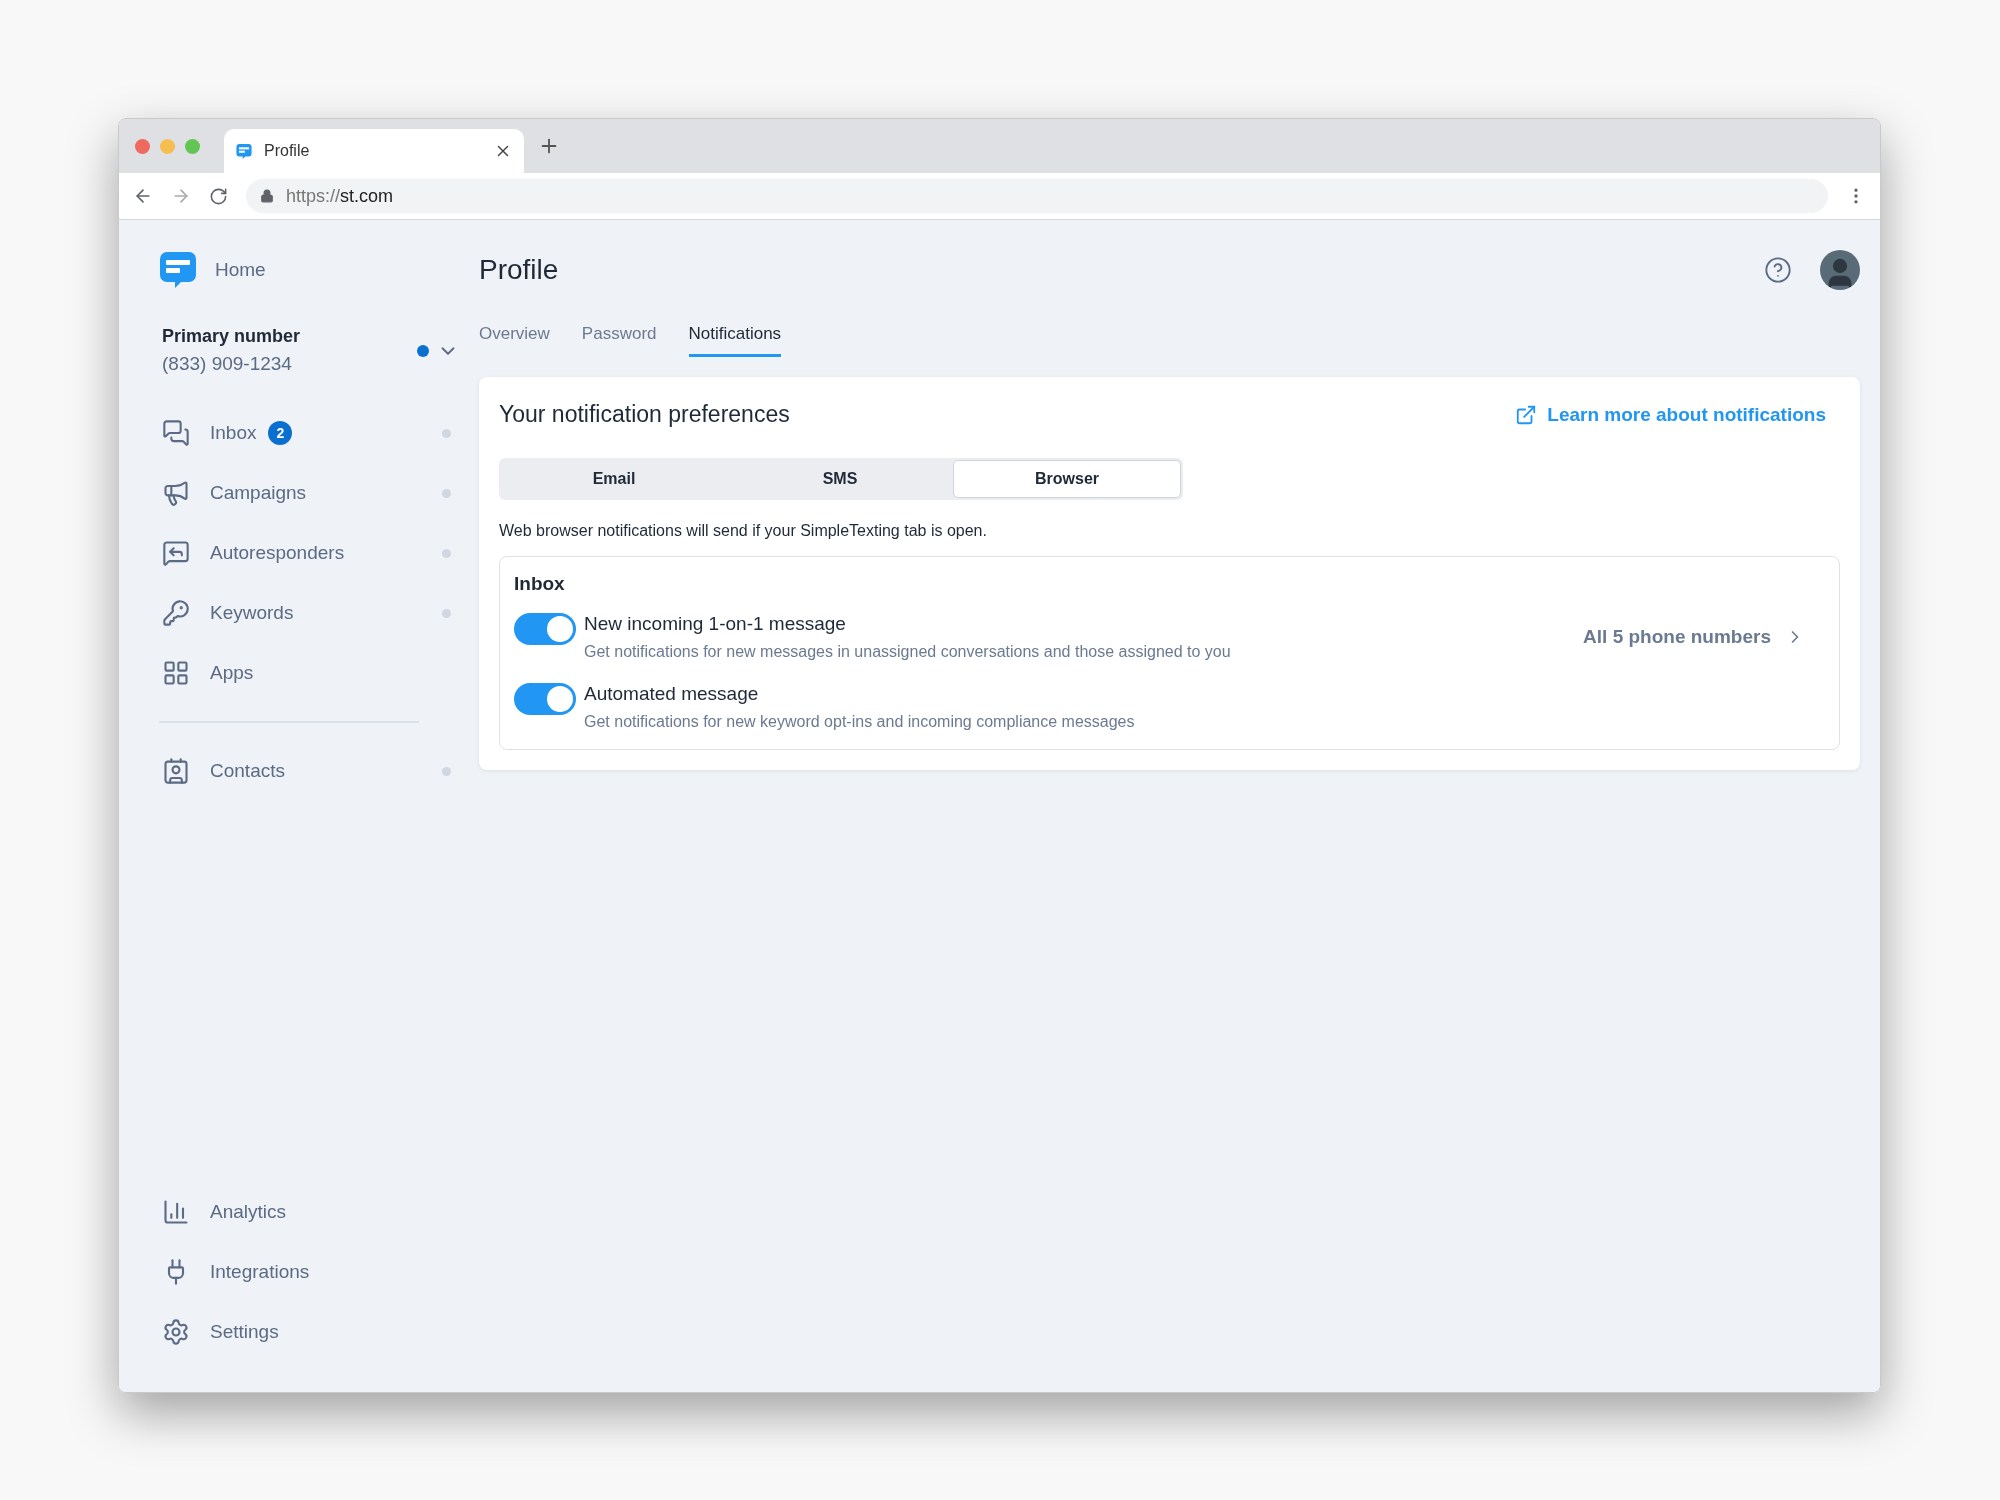 This screenshot has height=1500, width=2000. Describe the element at coordinates (519, 270) in the screenshot. I see `page-title: Profile` at that location.